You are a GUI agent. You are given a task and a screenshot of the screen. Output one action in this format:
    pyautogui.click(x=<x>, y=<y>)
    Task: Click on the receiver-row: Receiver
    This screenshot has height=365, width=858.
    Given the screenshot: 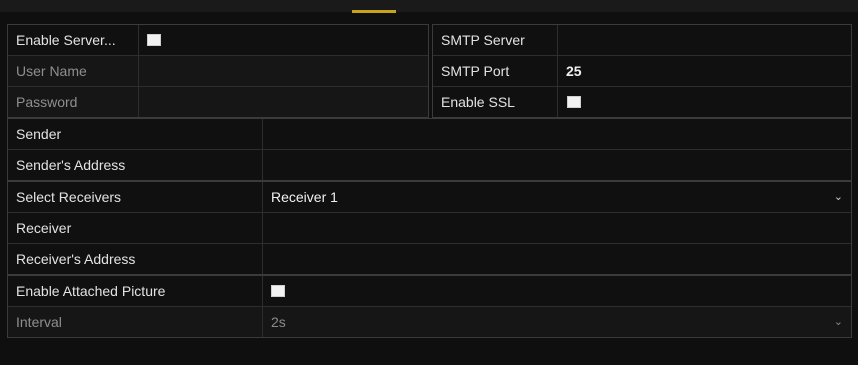 What is the action you would take?
    pyautogui.click(x=429, y=228)
    